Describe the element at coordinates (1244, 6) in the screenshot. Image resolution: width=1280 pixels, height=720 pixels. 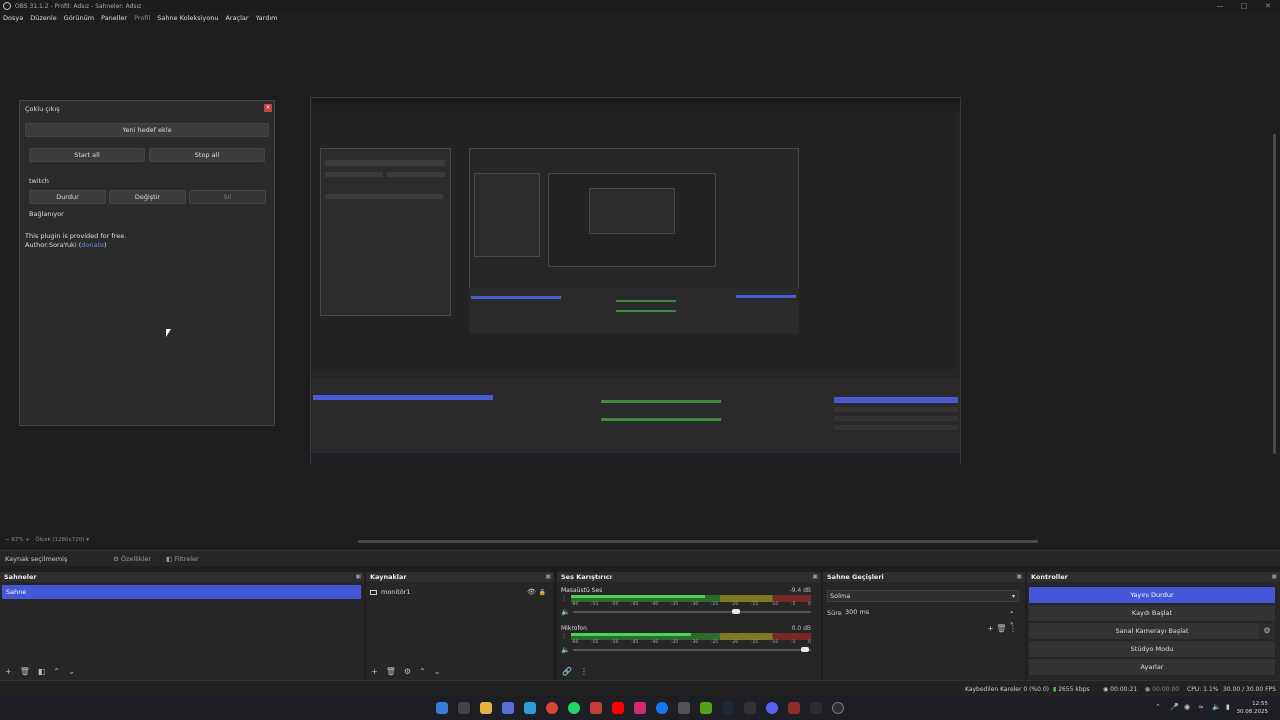
I see `maximize-icon: □` at that location.